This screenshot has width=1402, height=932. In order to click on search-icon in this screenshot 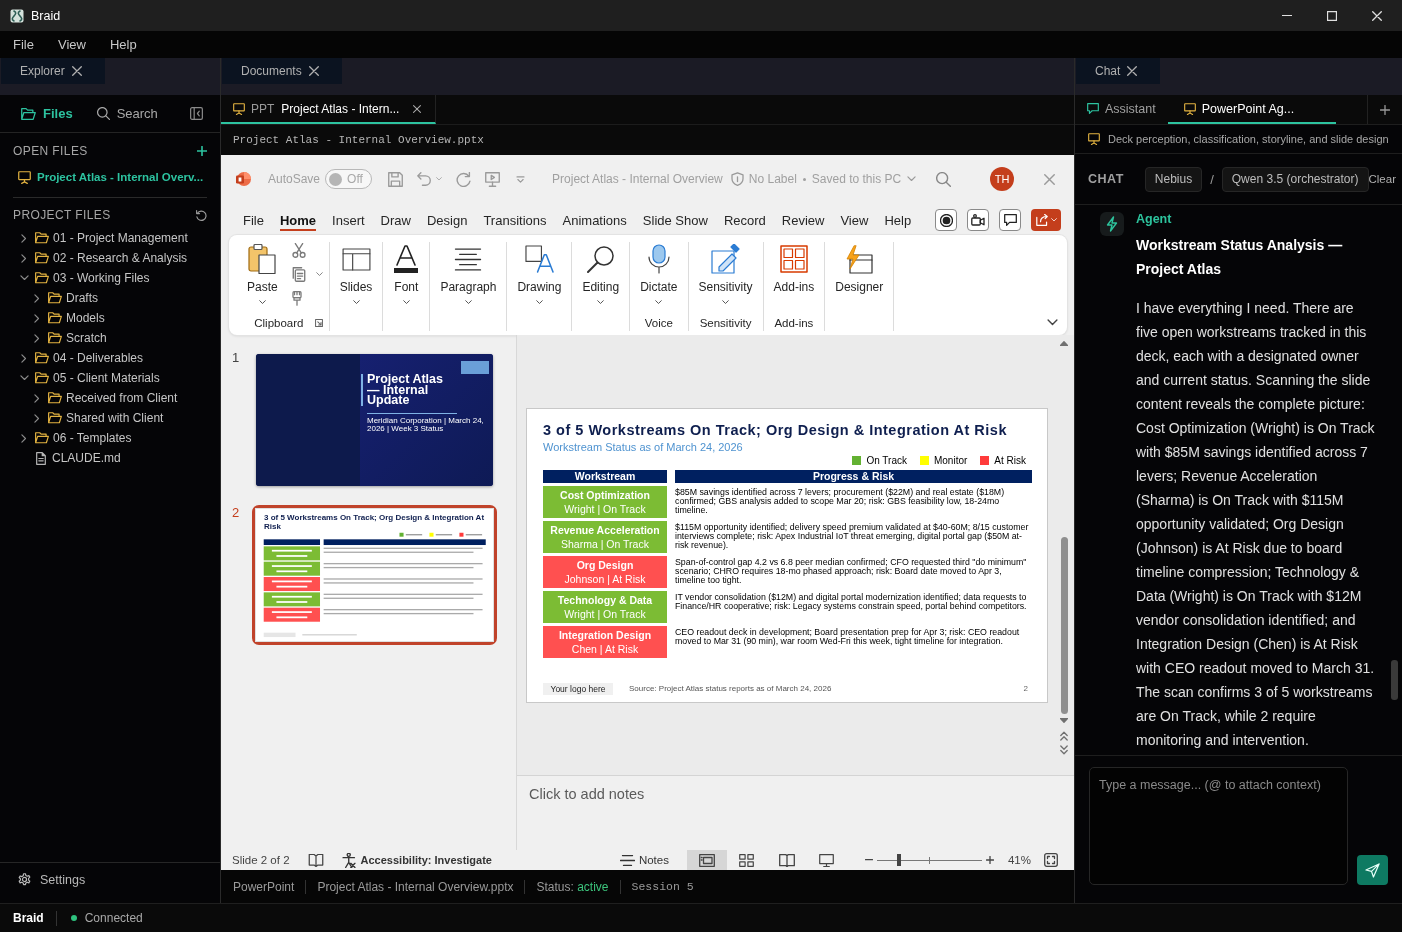, I will do `click(943, 179)`.